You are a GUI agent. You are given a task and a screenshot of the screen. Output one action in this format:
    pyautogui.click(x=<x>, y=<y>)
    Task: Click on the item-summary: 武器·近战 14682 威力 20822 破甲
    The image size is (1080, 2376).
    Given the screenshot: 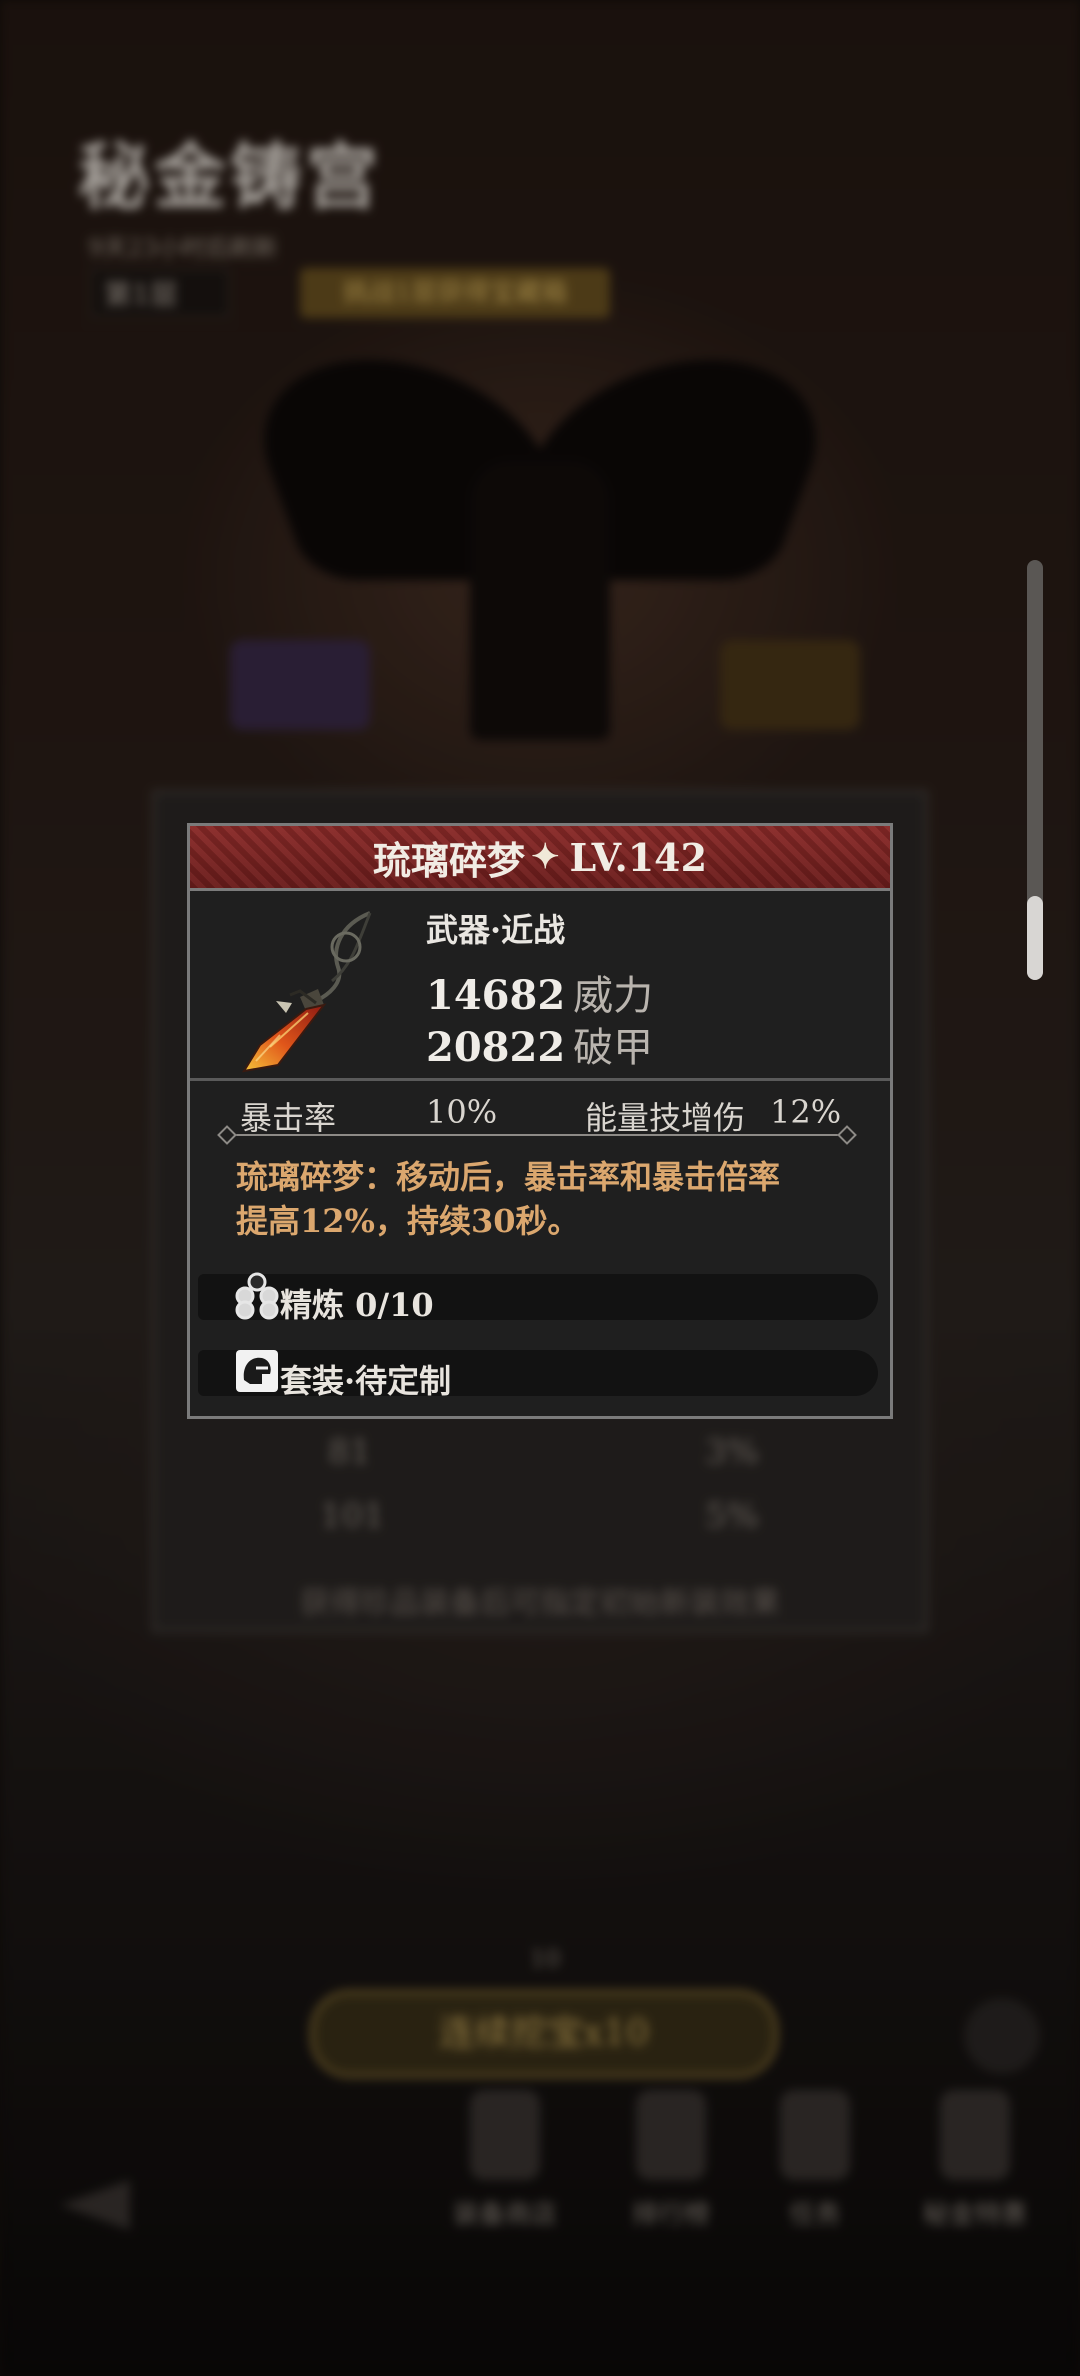 What is the action you would take?
    pyautogui.click(x=540, y=986)
    